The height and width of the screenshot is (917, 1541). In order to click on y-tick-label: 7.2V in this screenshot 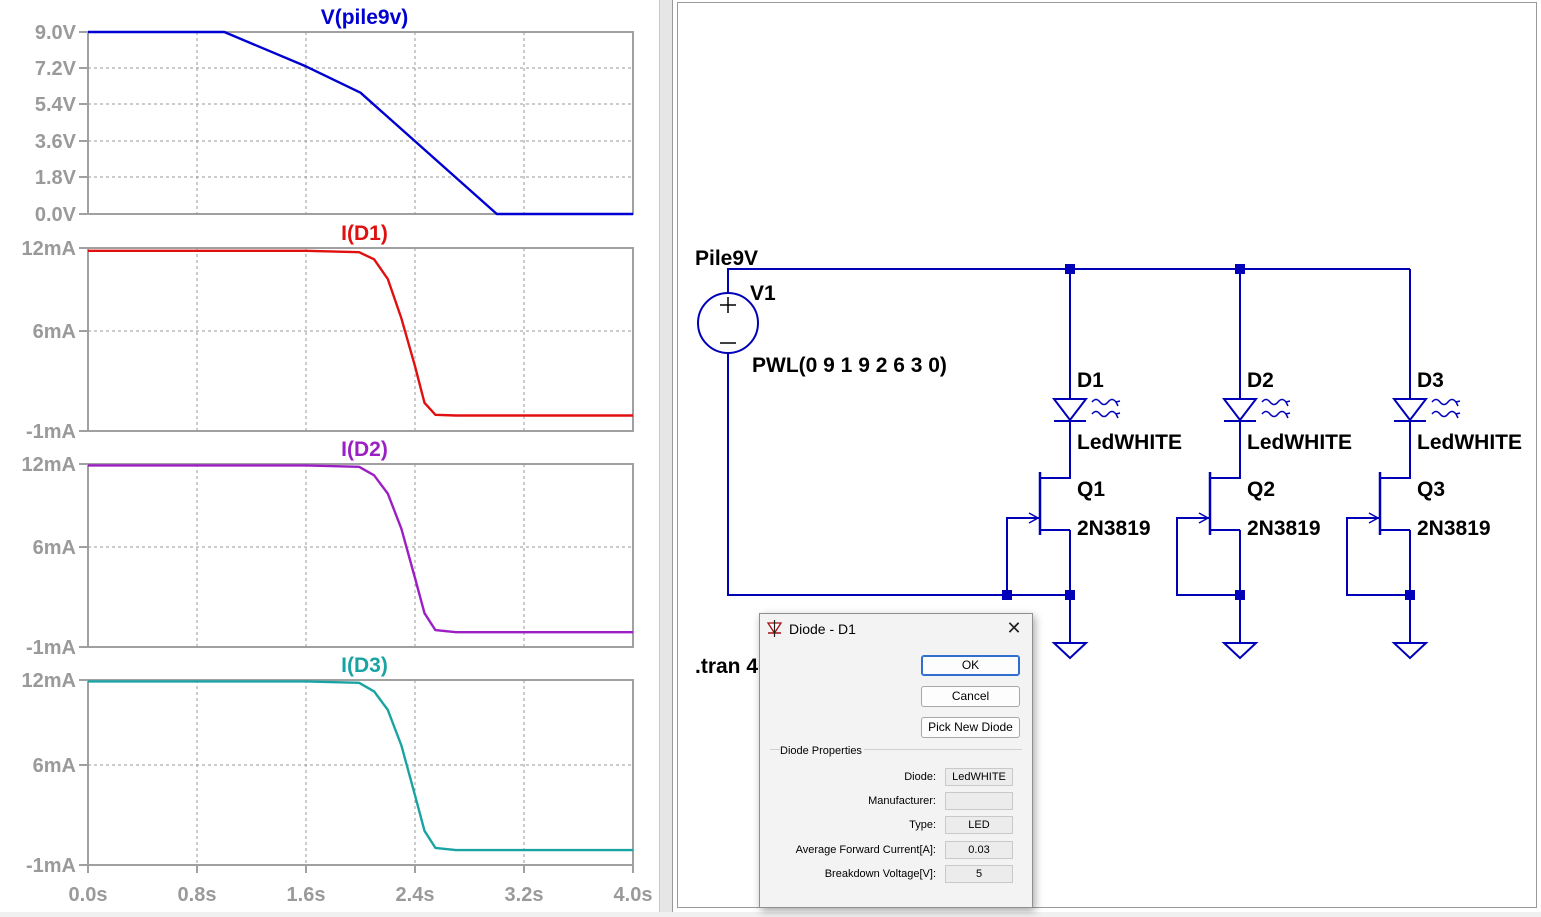, I will do `click(56, 69)`.